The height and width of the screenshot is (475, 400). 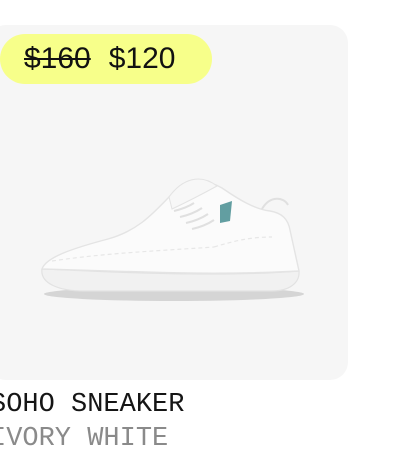 I want to click on original-price: $160, so click(x=57, y=58).